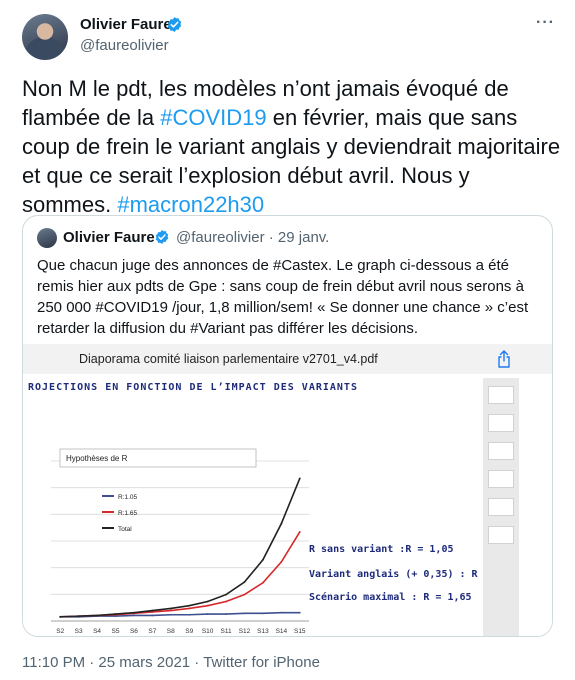 The image size is (575, 680). I want to click on slide-thumbnails, so click(501, 507).